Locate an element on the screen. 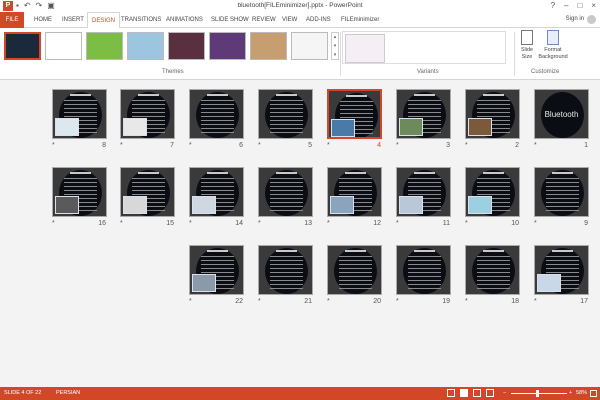 Image resolution: width=600 pixels, height=400 pixels. help-button: ? is located at coordinates (553, 6).